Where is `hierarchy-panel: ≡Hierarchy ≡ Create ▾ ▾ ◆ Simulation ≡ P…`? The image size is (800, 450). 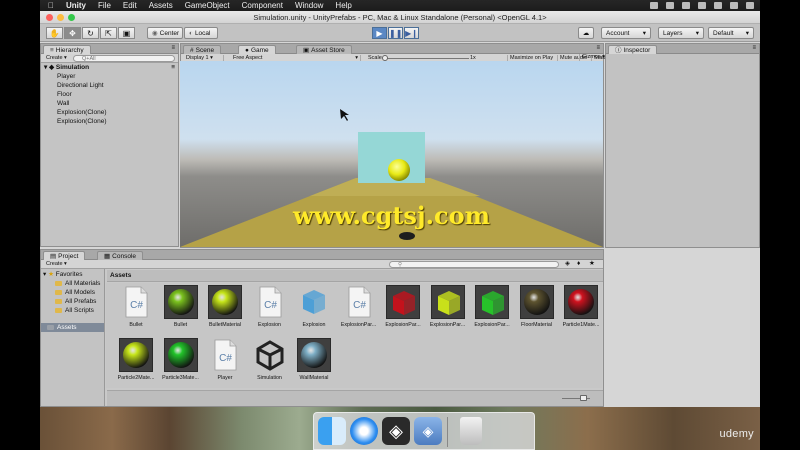
hierarchy-panel: ≡Hierarchy ≡ Create ▾ ▾ ◆ Simulation ≡ P… is located at coordinates (109, 145).